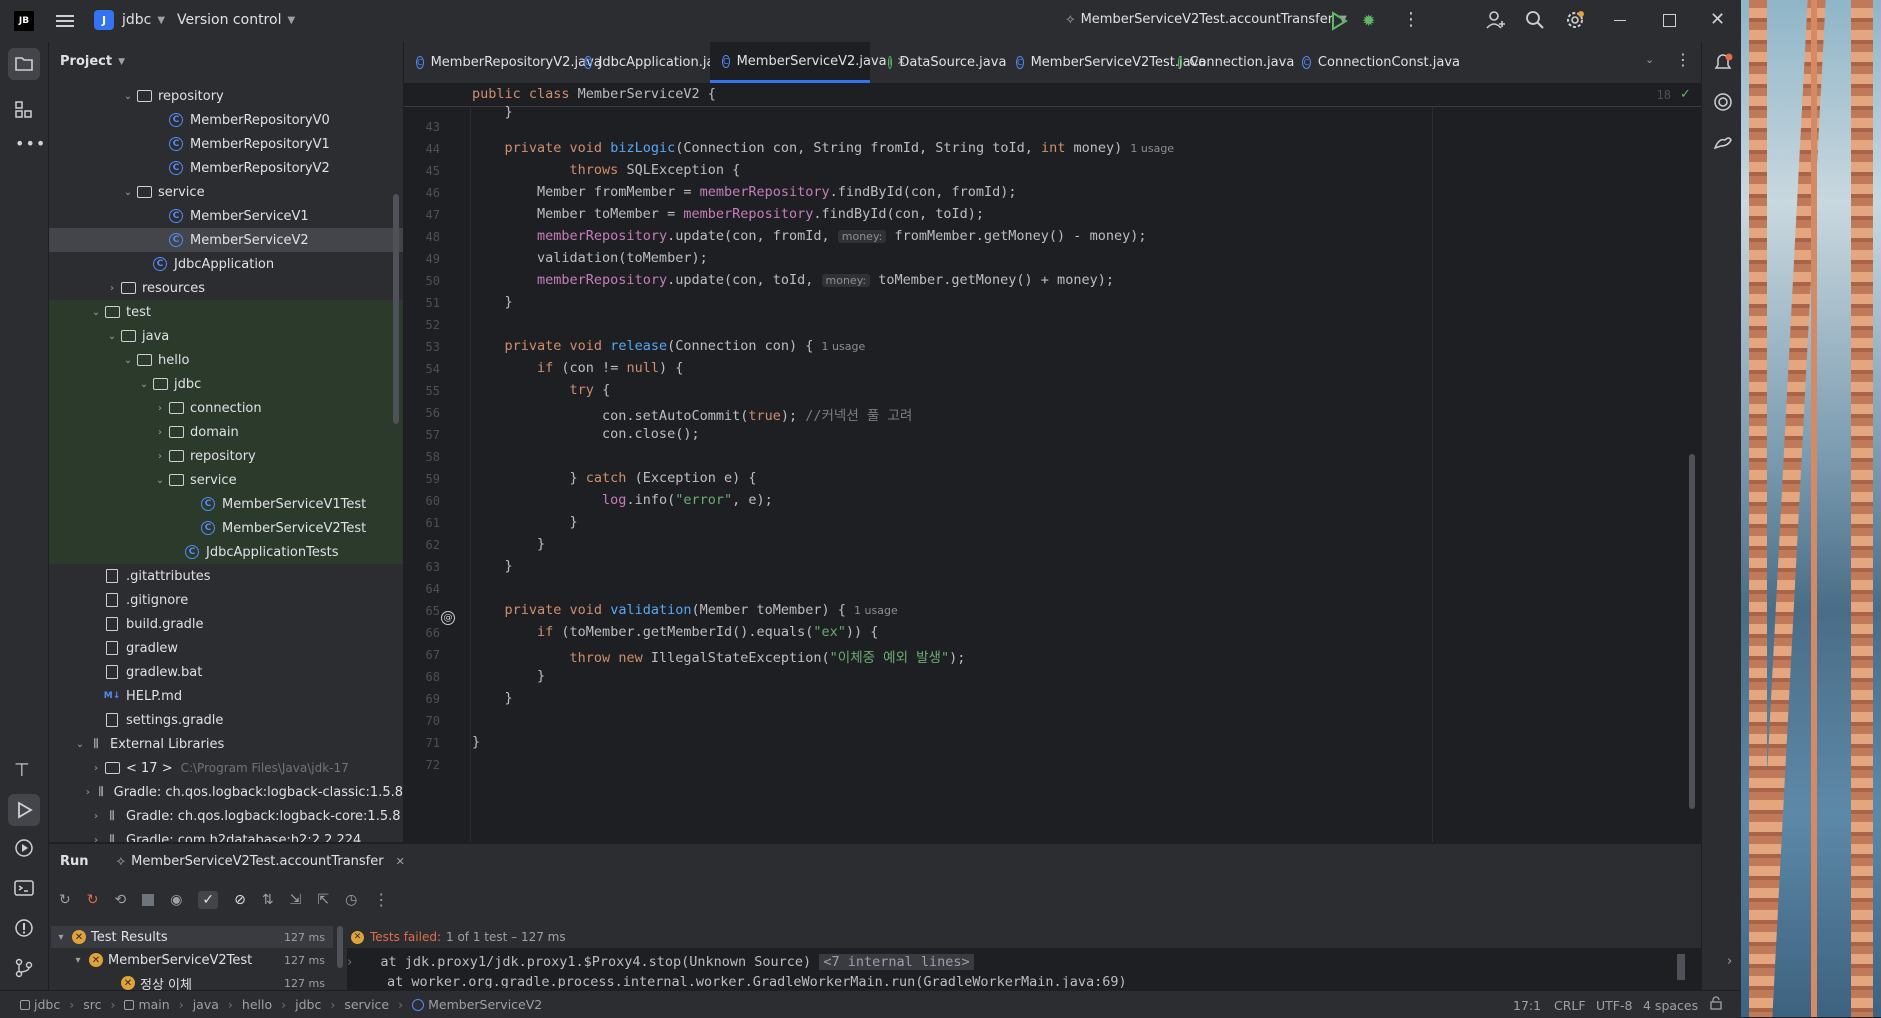  I want to click on more-options-icon: ⋮, so click(381, 899).